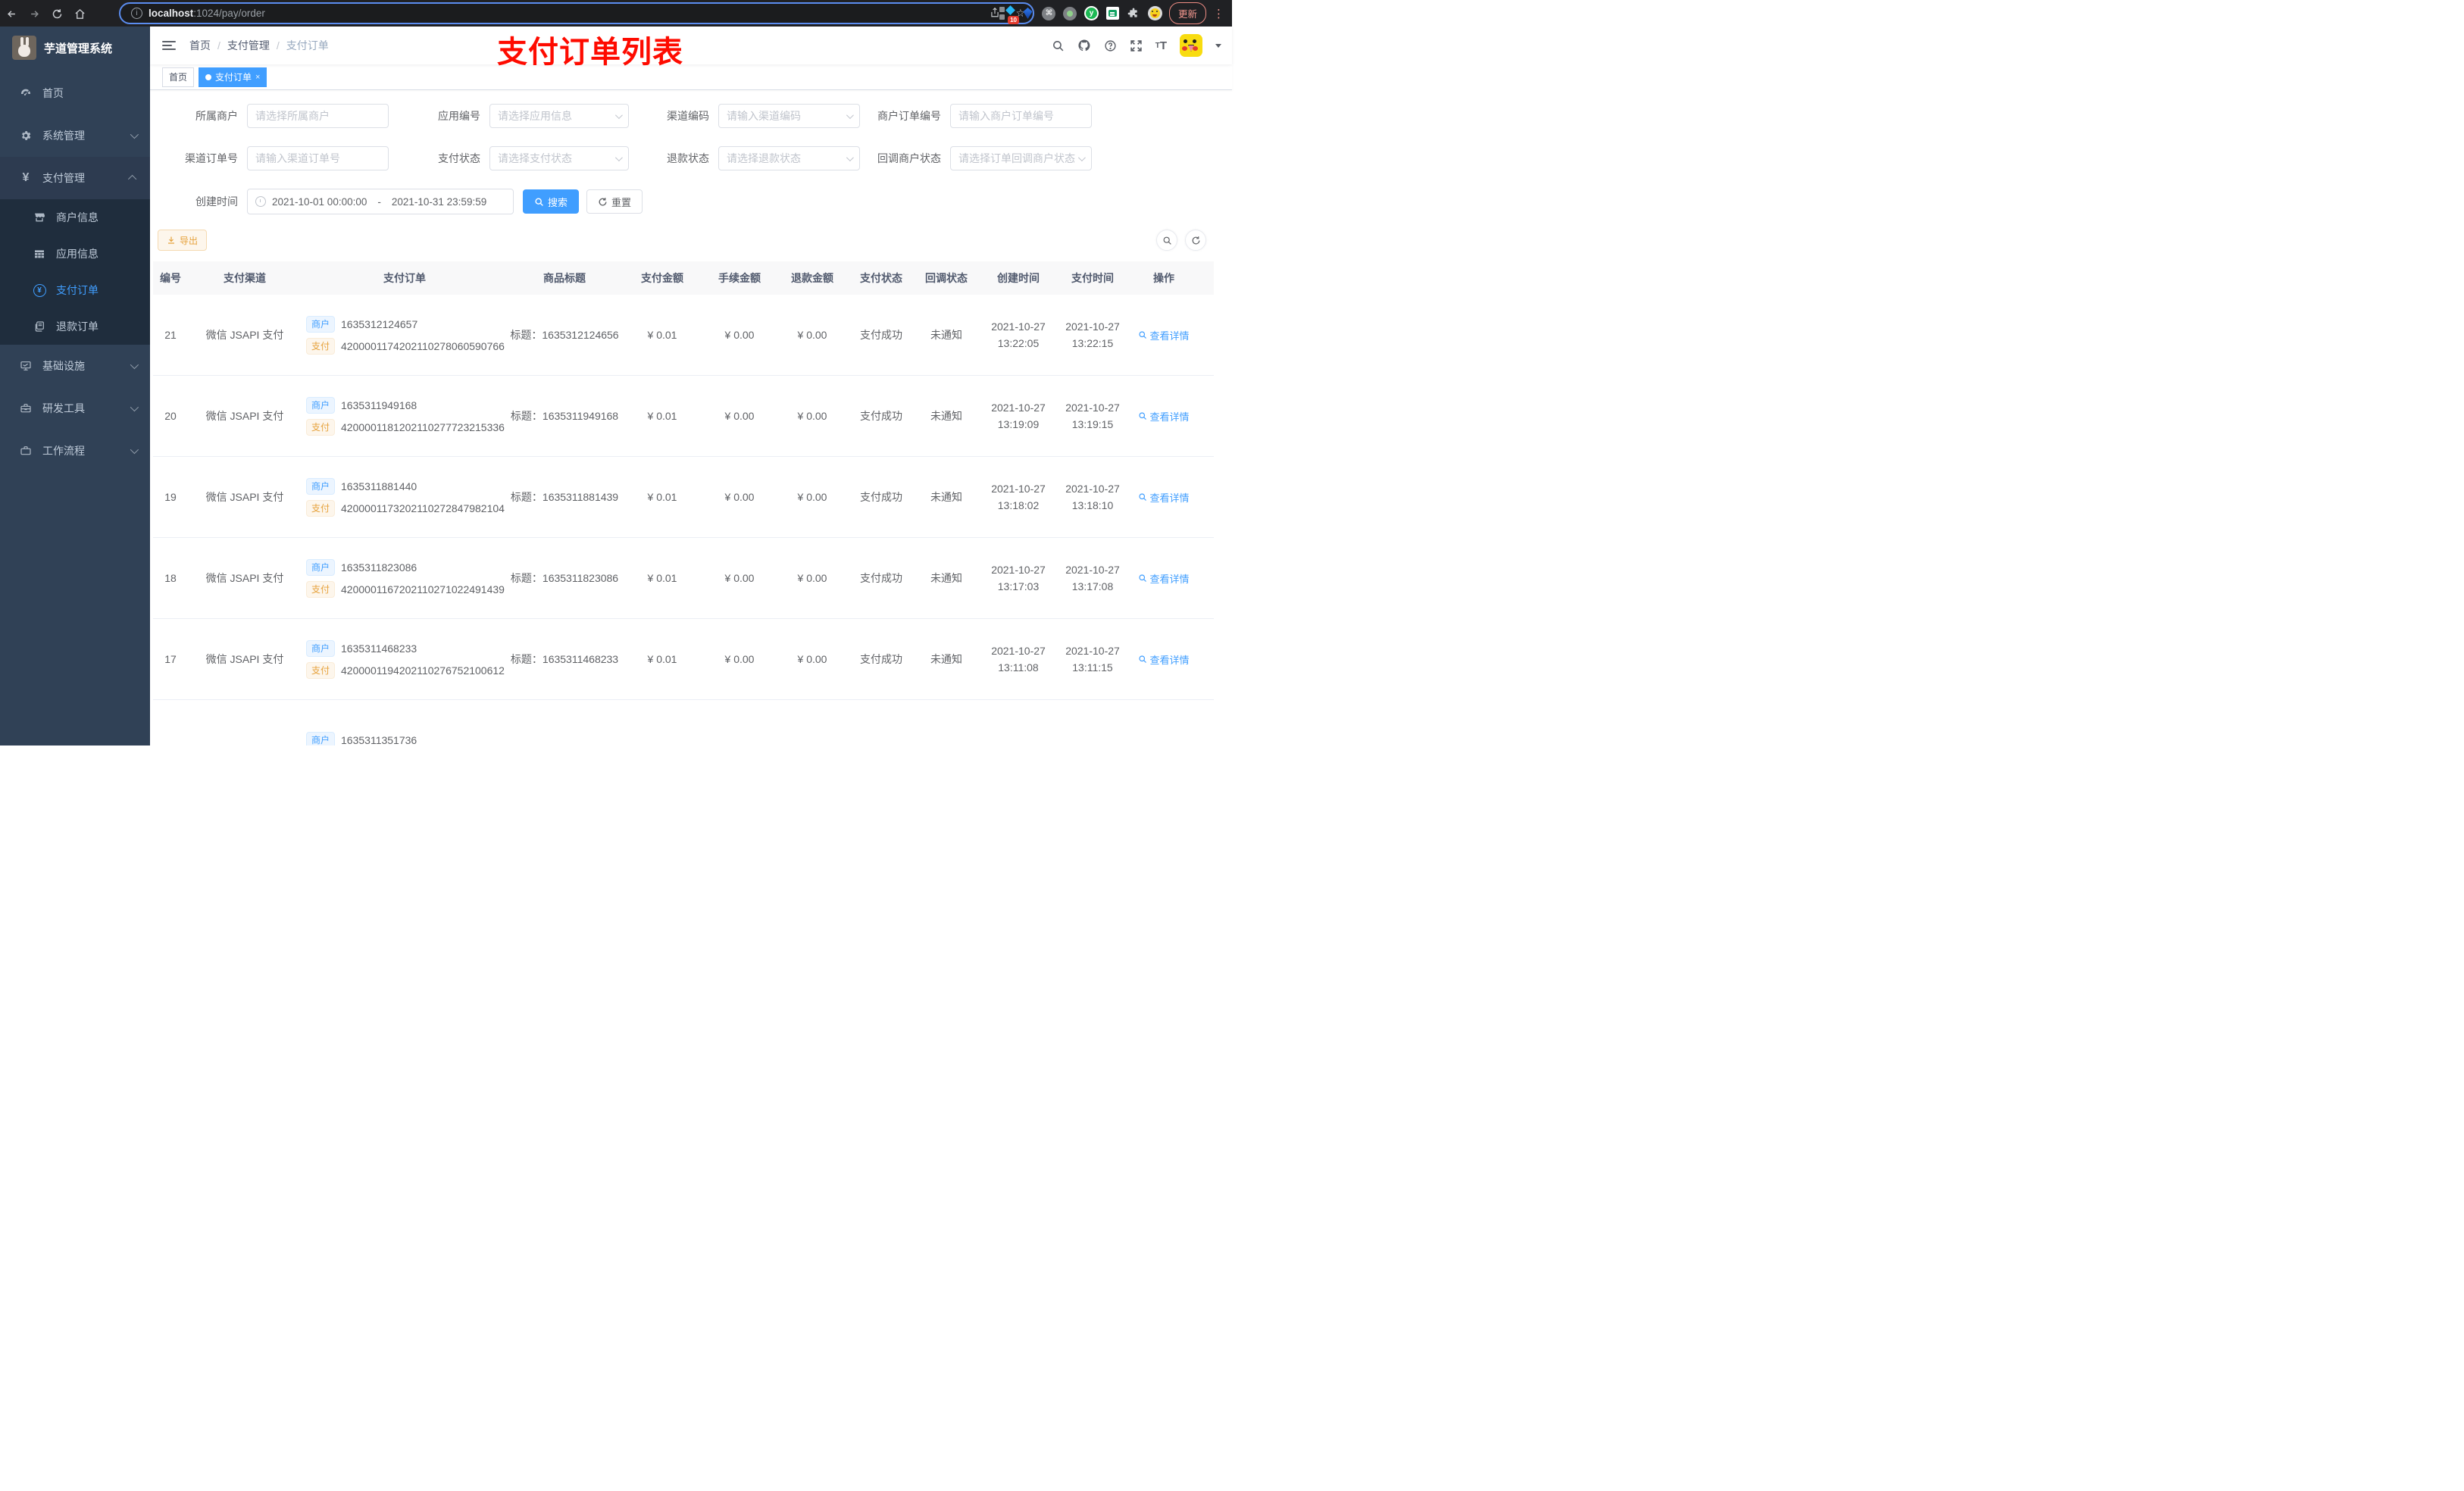 The width and height of the screenshot is (2464, 1491). I want to click on site-info-icon: i, so click(136, 13).